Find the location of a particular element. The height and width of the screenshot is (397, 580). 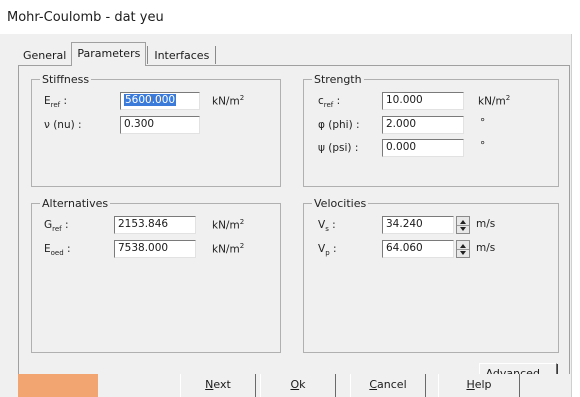

alternatives-legend: Alternatives is located at coordinates (75, 203).